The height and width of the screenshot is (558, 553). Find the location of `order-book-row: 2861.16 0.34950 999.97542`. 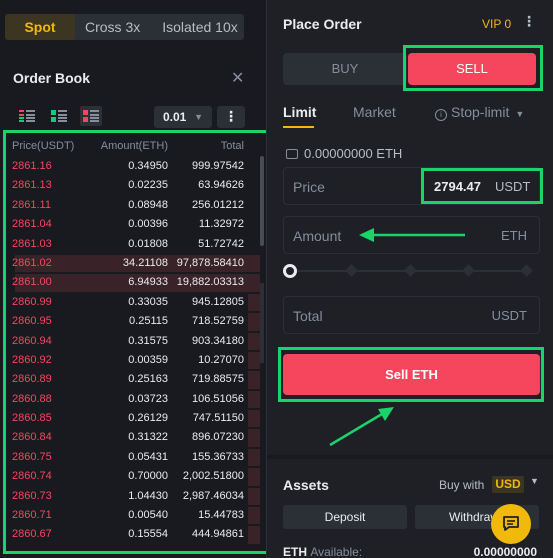

order-book-row: 2861.16 0.34950 999.97542 is located at coordinates (137, 166).